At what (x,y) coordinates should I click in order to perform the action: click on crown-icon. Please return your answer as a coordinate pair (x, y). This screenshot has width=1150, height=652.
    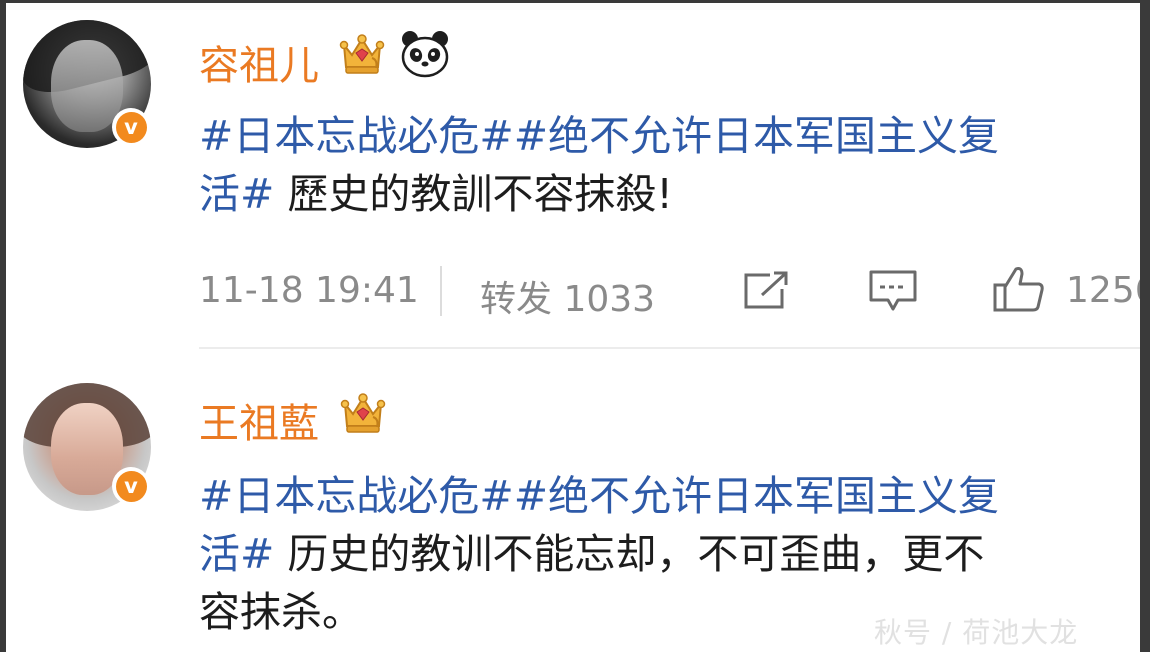
    Looking at the image, I should click on (363, 413).